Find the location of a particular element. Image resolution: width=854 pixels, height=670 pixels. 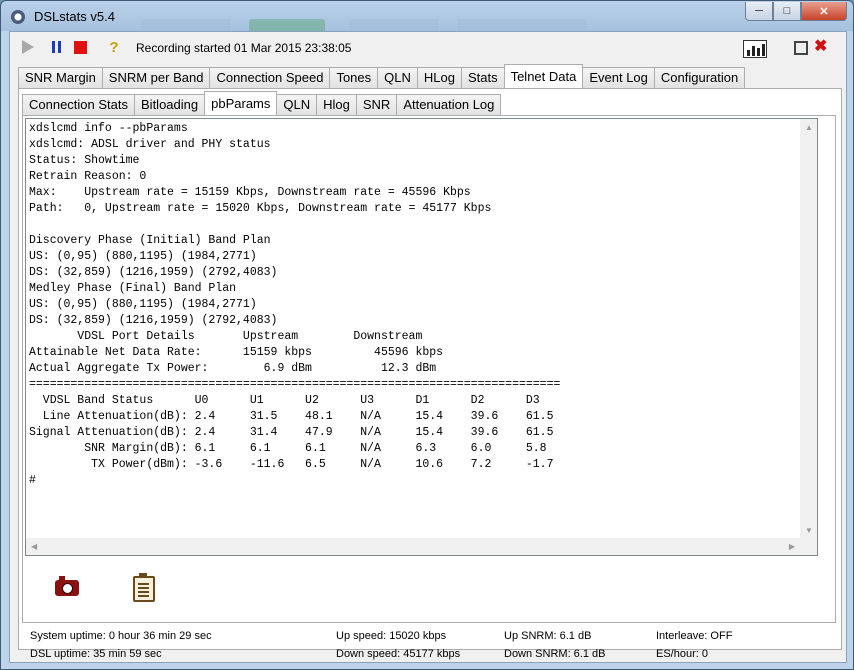

close-button: ✕ is located at coordinates (824, 11).